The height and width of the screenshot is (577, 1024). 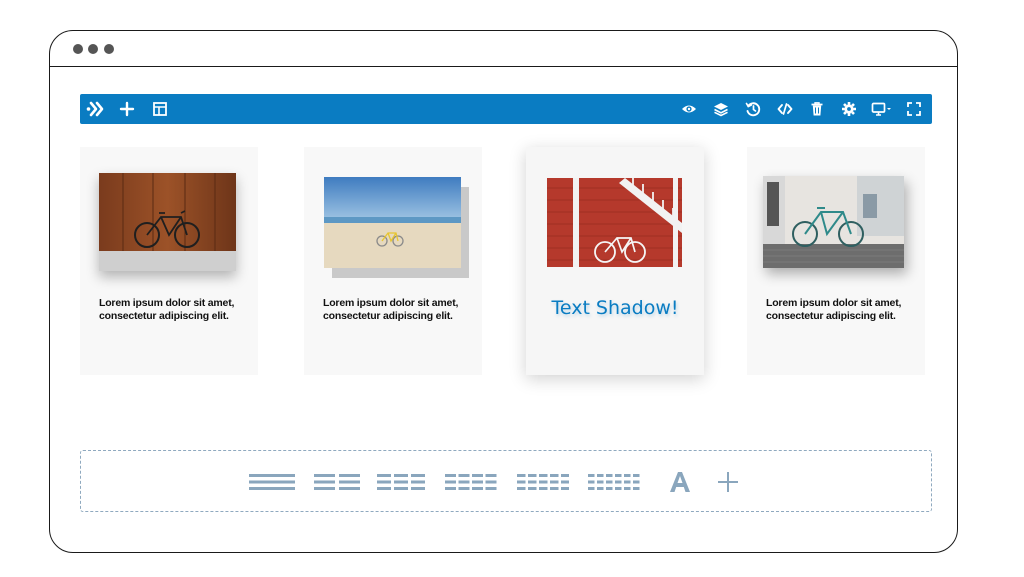 What do you see at coordinates (471, 482) in the screenshot?
I see `four-column-icon` at bounding box center [471, 482].